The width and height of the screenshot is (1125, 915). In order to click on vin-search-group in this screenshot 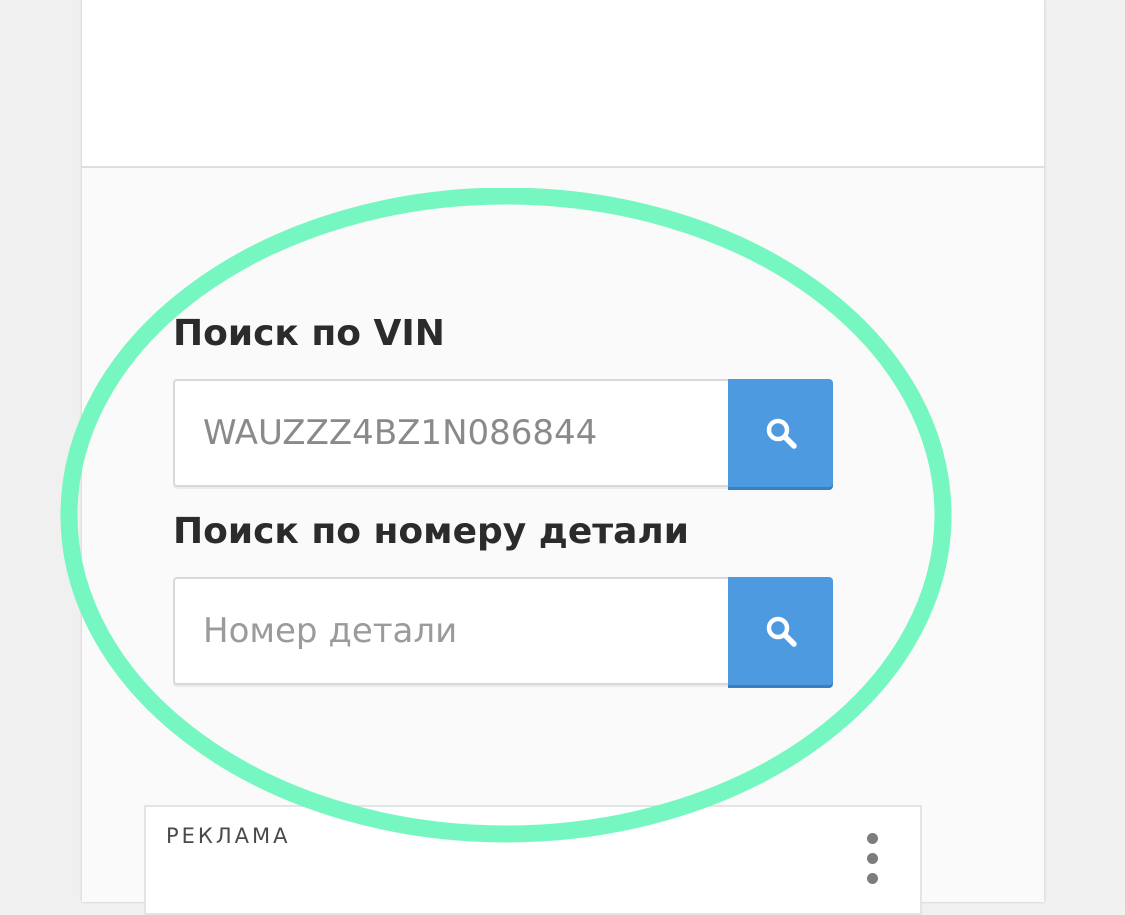, I will do `click(503, 433)`.